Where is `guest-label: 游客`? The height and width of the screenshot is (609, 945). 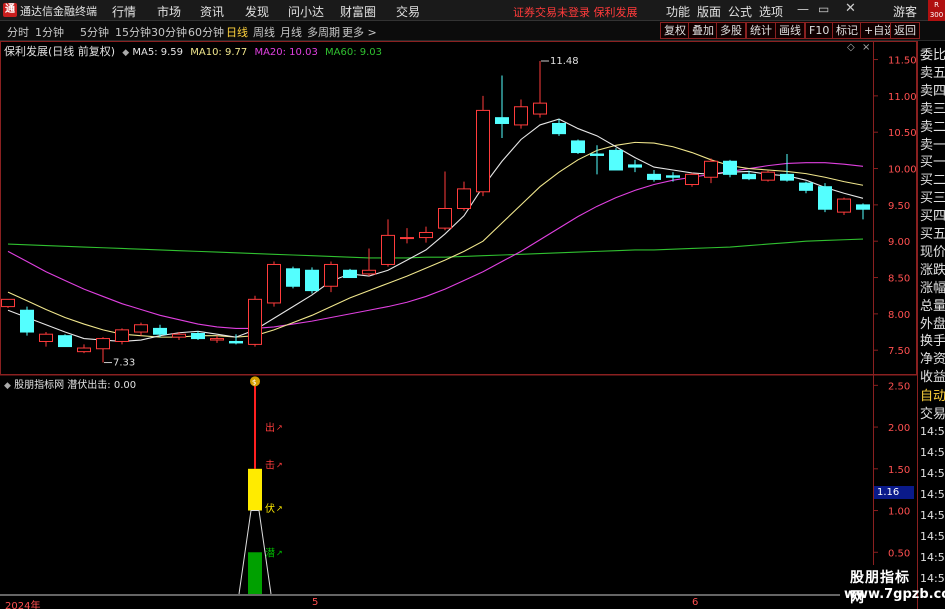 guest-label: 游客 is located at coordinates (905, 11).